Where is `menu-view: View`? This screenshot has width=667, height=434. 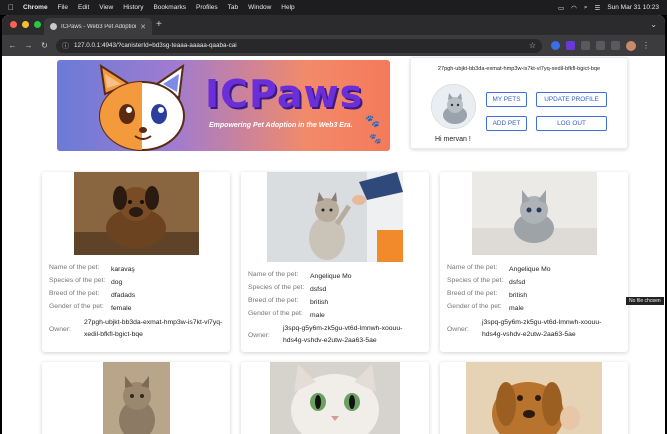 menu-view: View is located at coordinates (106, 7).